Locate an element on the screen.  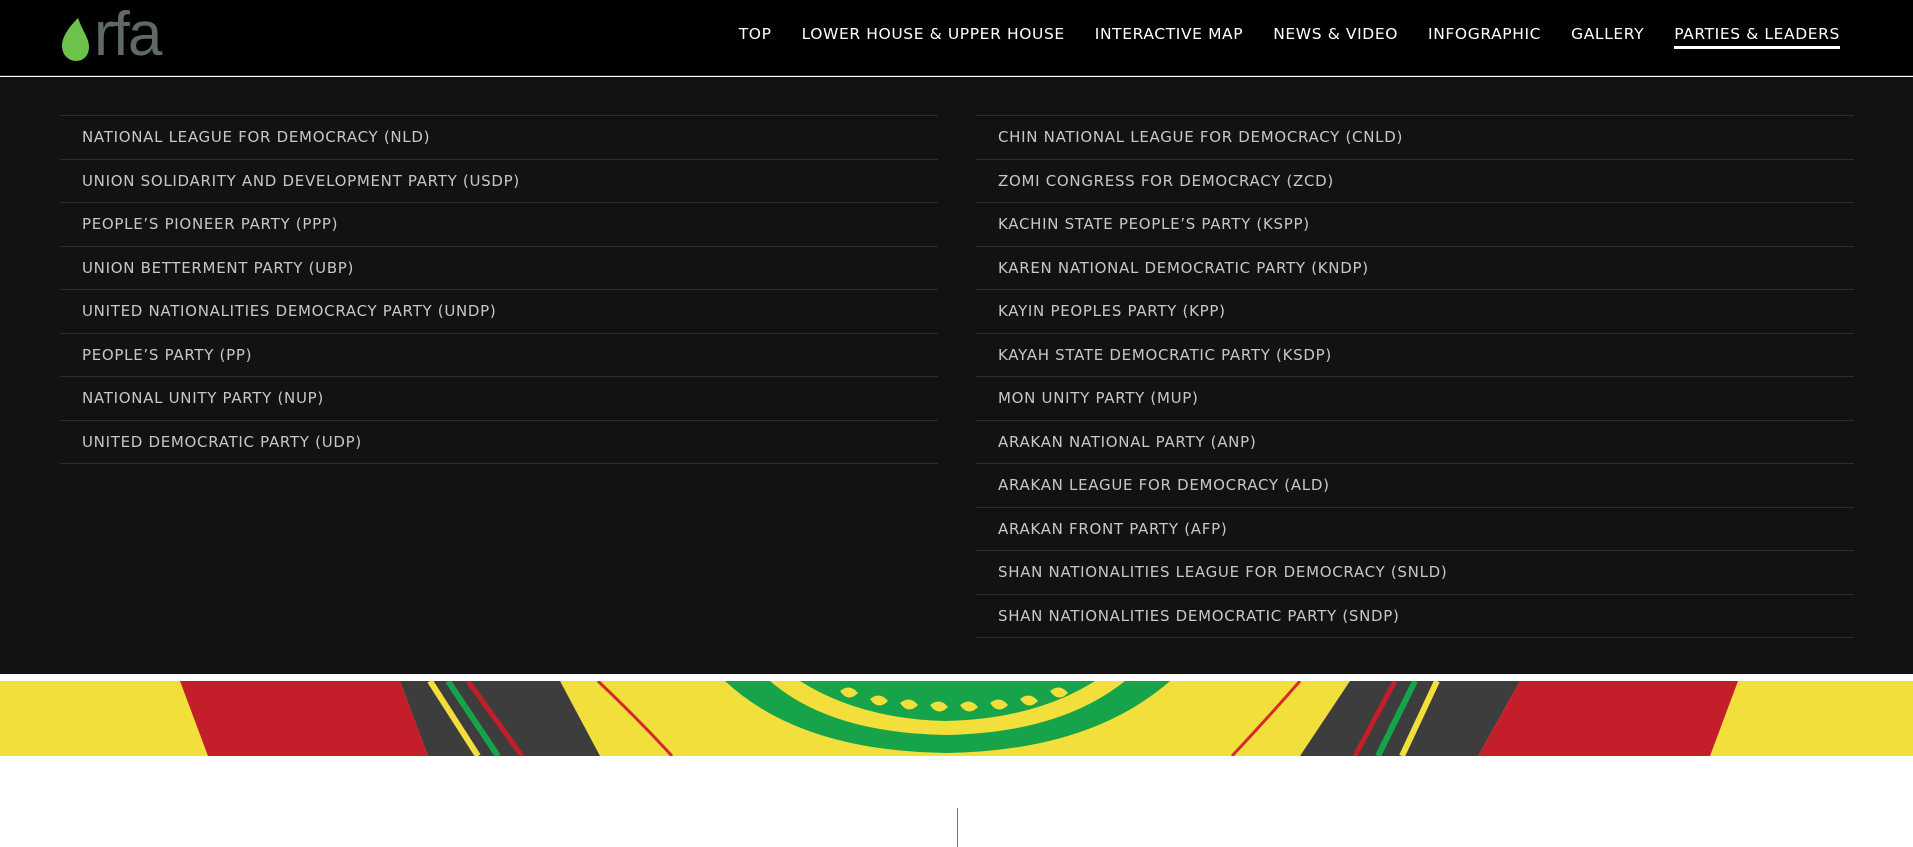
logo-text: rfa is located at coordinates (128, 34).